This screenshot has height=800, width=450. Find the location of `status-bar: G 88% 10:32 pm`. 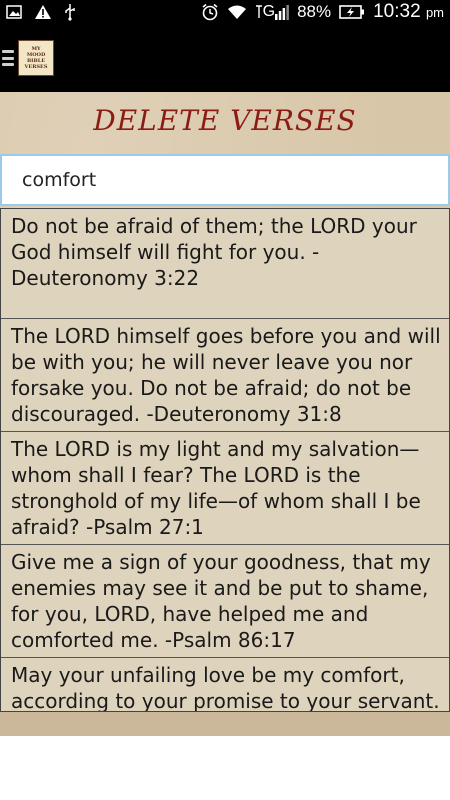

status-bar: G 88% 10:32 pm is located at coordinates (225, 12).